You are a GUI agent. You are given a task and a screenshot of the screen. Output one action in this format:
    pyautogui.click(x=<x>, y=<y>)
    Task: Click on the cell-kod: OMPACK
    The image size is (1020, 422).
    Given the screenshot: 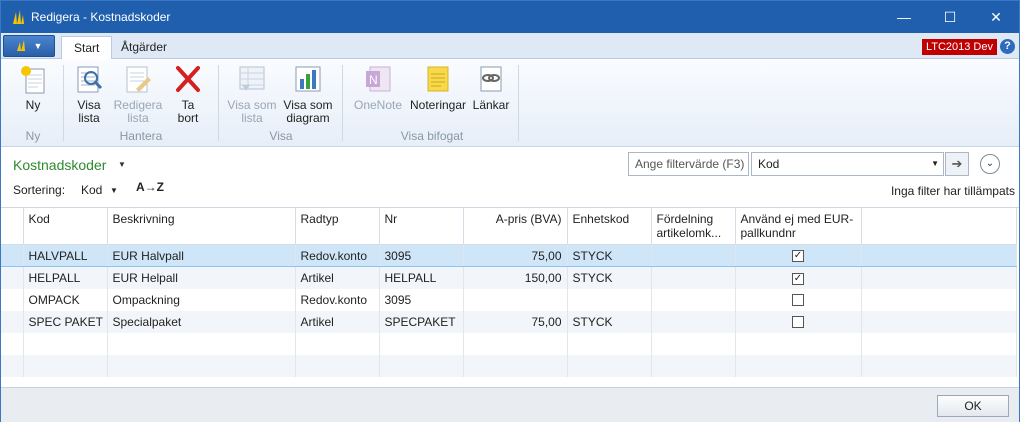 What is the action you would take?
    pyautogui.click(x=65, y=299)
    